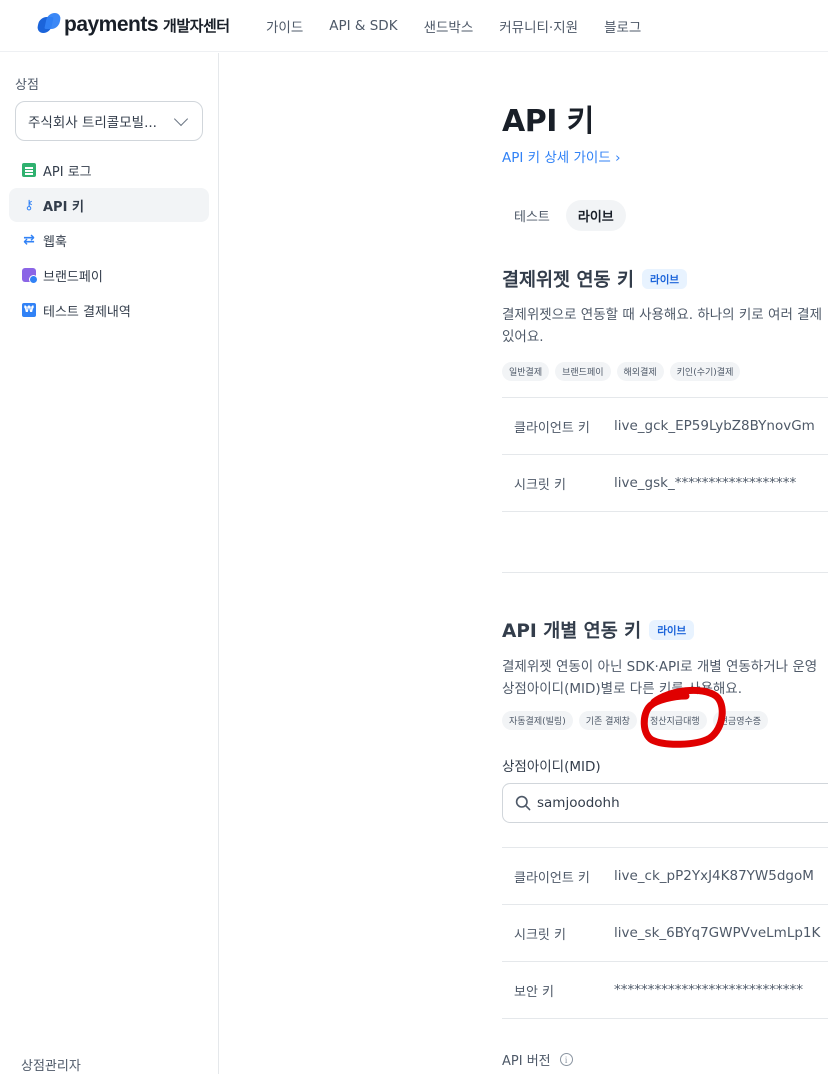  I want to click on env-tabs: 테스트 라이브, so click(566, 215).